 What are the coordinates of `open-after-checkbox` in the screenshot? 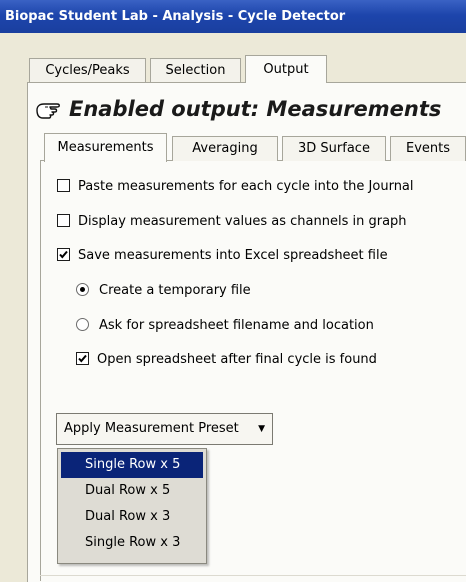 It's located at (82, 358).